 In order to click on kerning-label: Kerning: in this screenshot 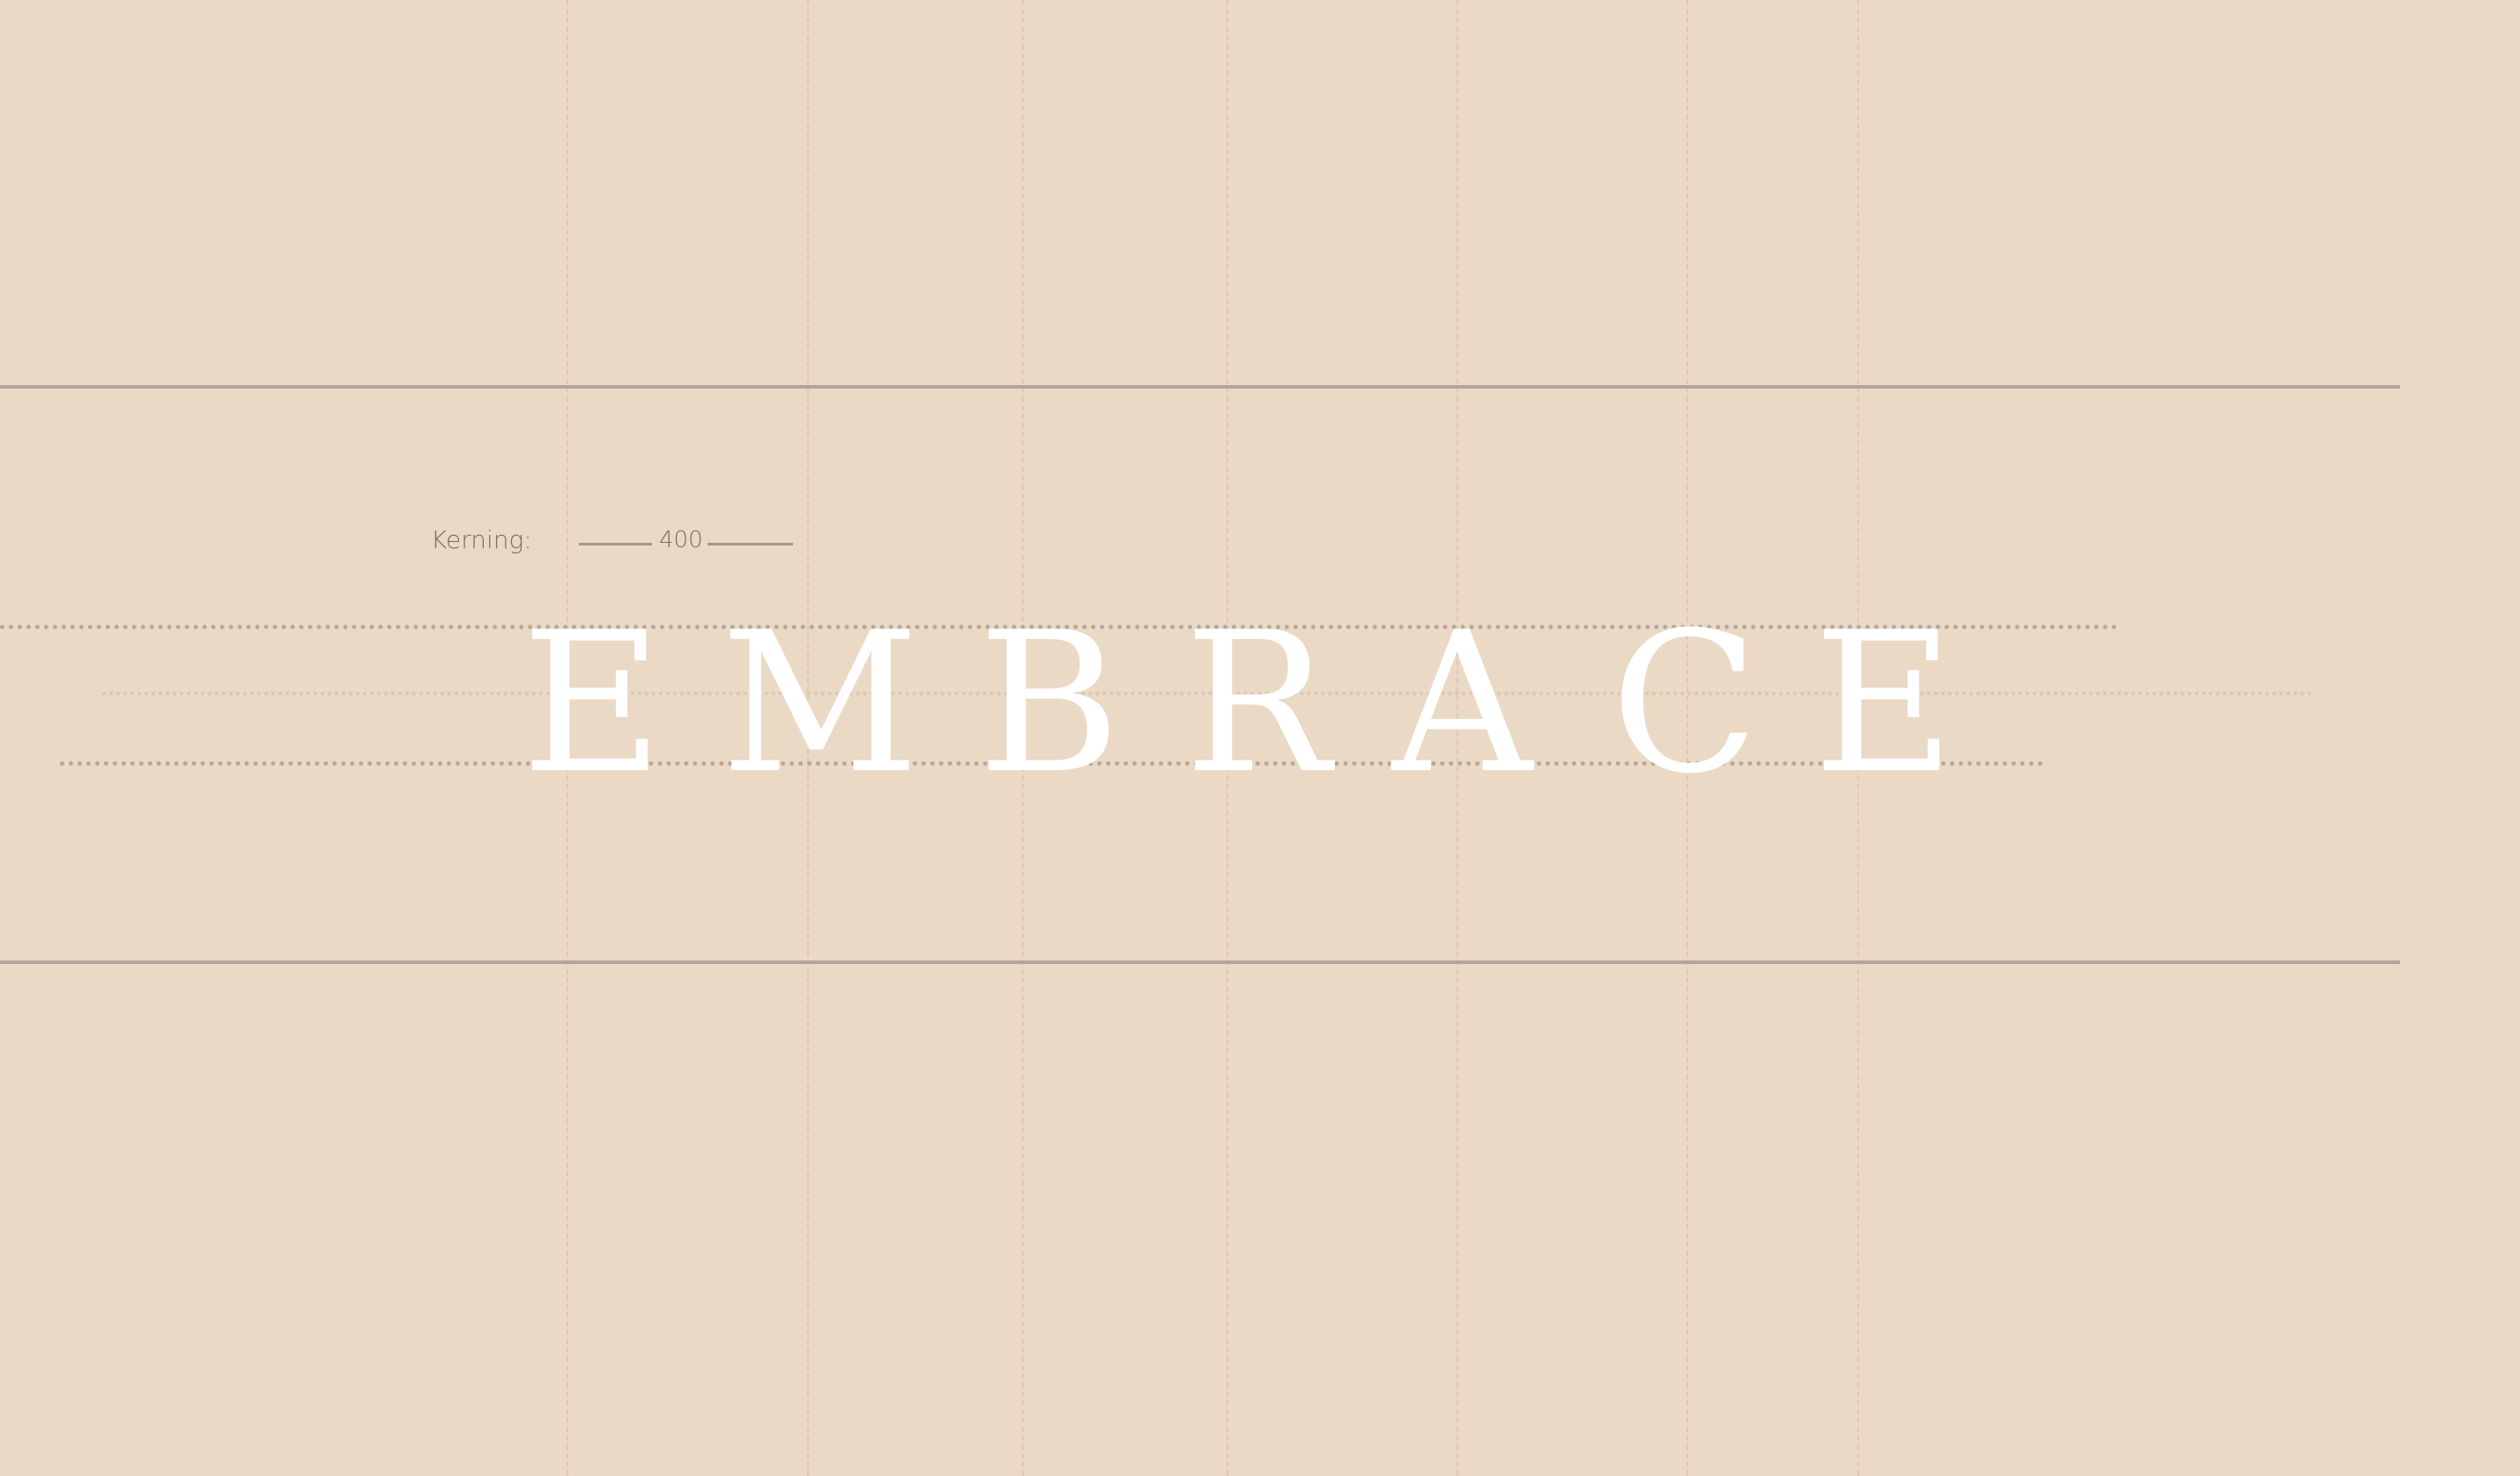, I will do `click(481, 539)`.